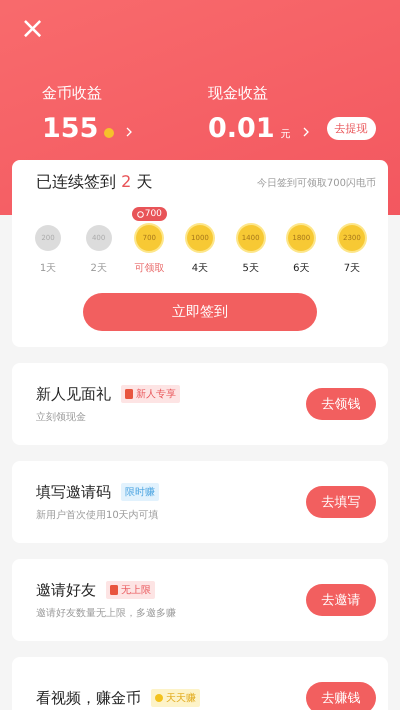  What do you see at coordinates (73, 394) in the screenshot?
I see `task-title: 新人见面礼` at bounding box center [73, 394].